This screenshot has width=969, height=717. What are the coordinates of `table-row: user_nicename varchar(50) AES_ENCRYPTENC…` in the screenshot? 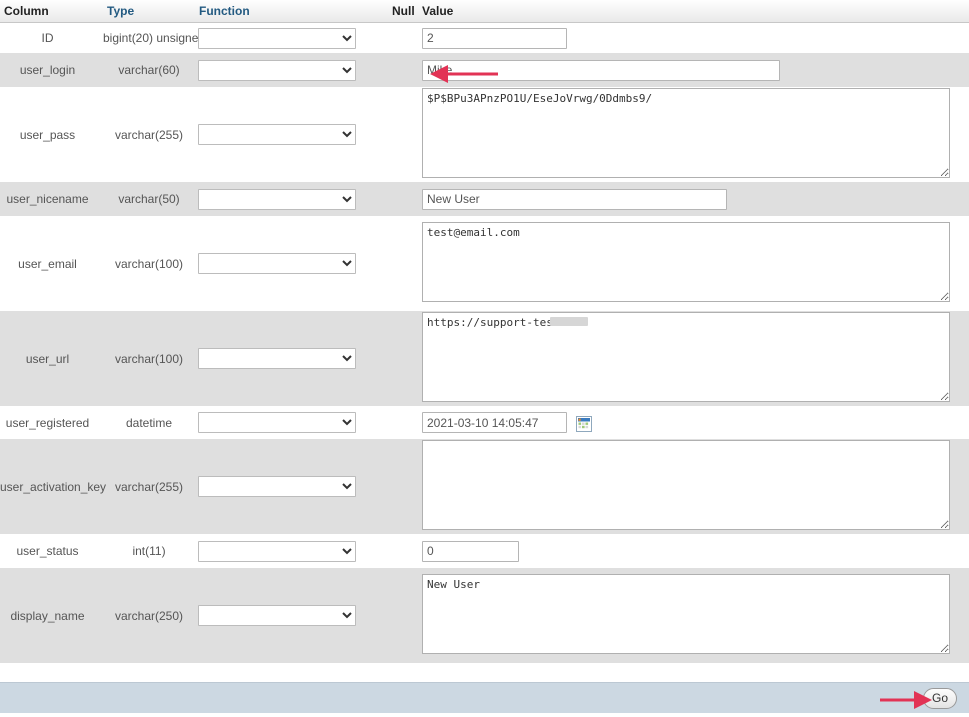 It's located at (484, 199).